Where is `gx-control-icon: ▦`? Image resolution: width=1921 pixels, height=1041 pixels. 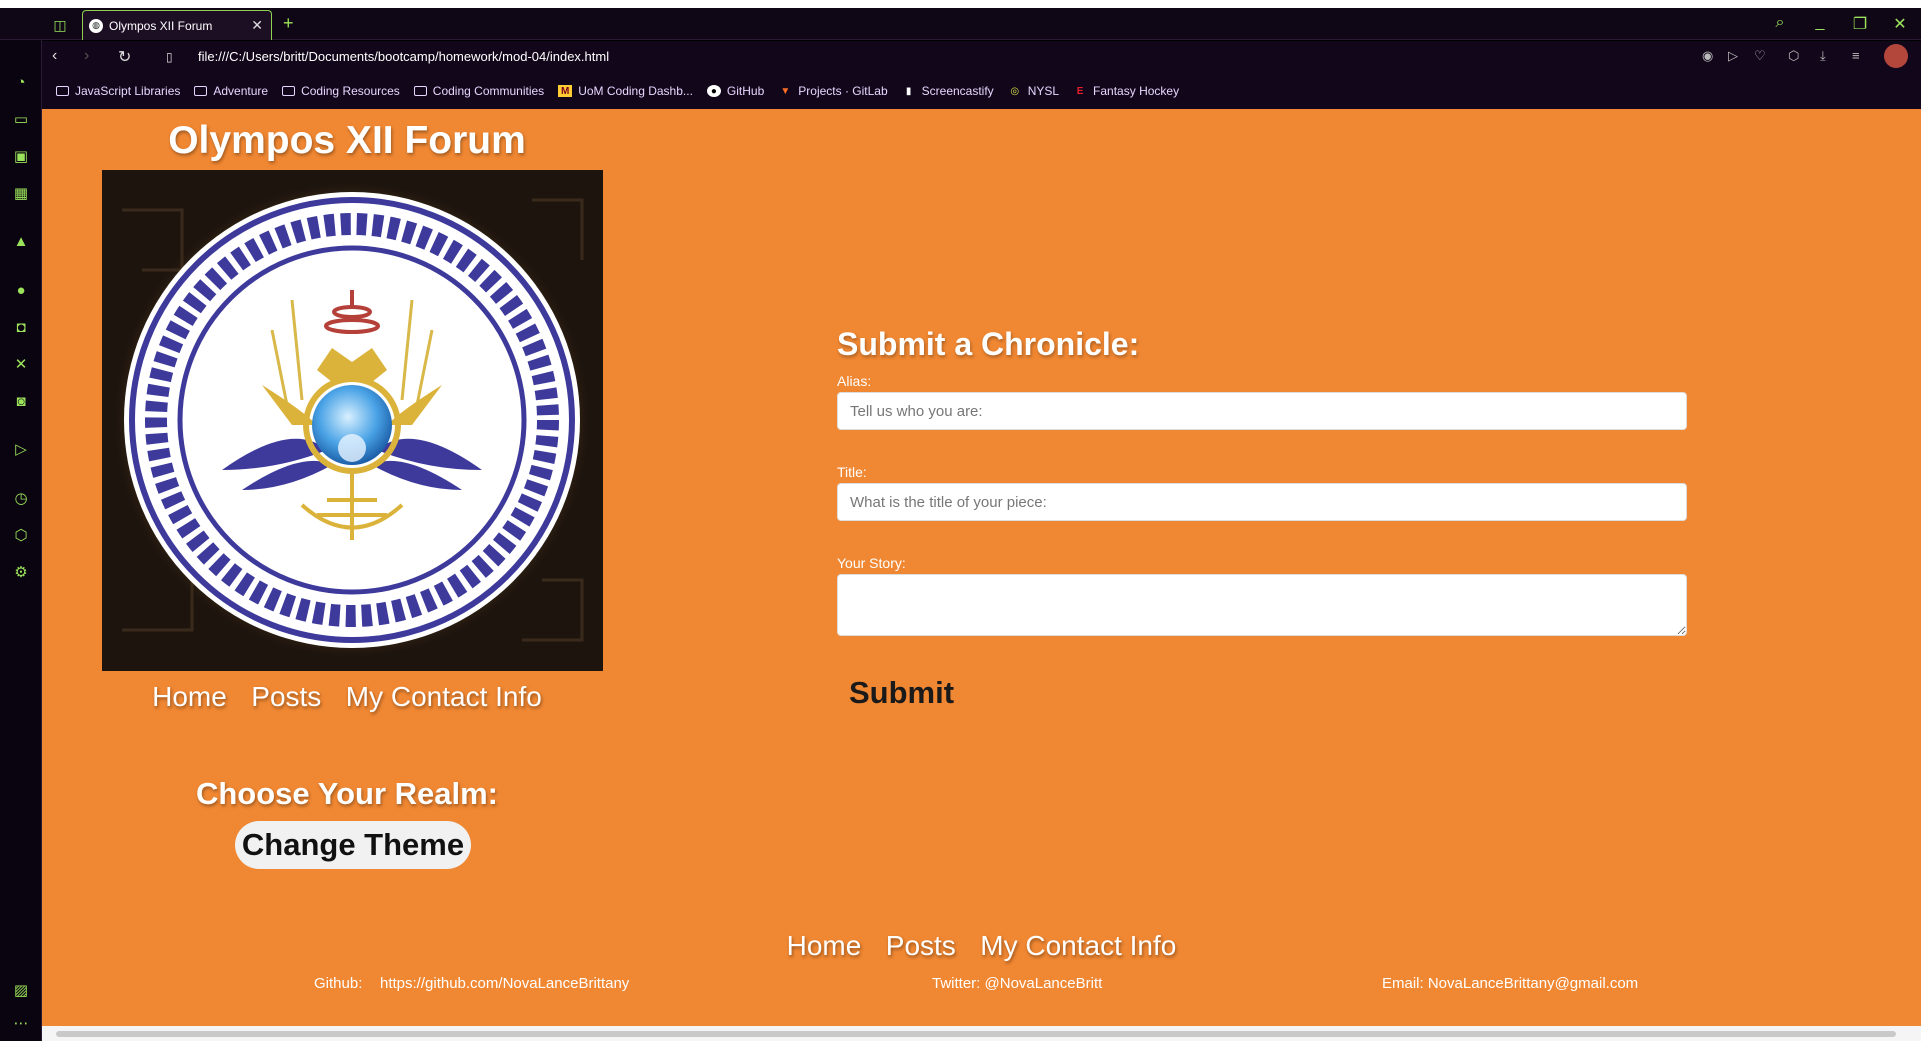 gx-control-icon: ▦ is located at coordinates (21, 193).